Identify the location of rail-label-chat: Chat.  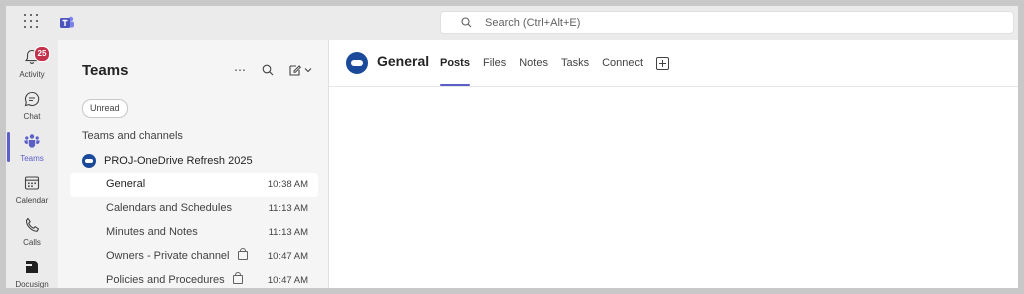
(32, 116).